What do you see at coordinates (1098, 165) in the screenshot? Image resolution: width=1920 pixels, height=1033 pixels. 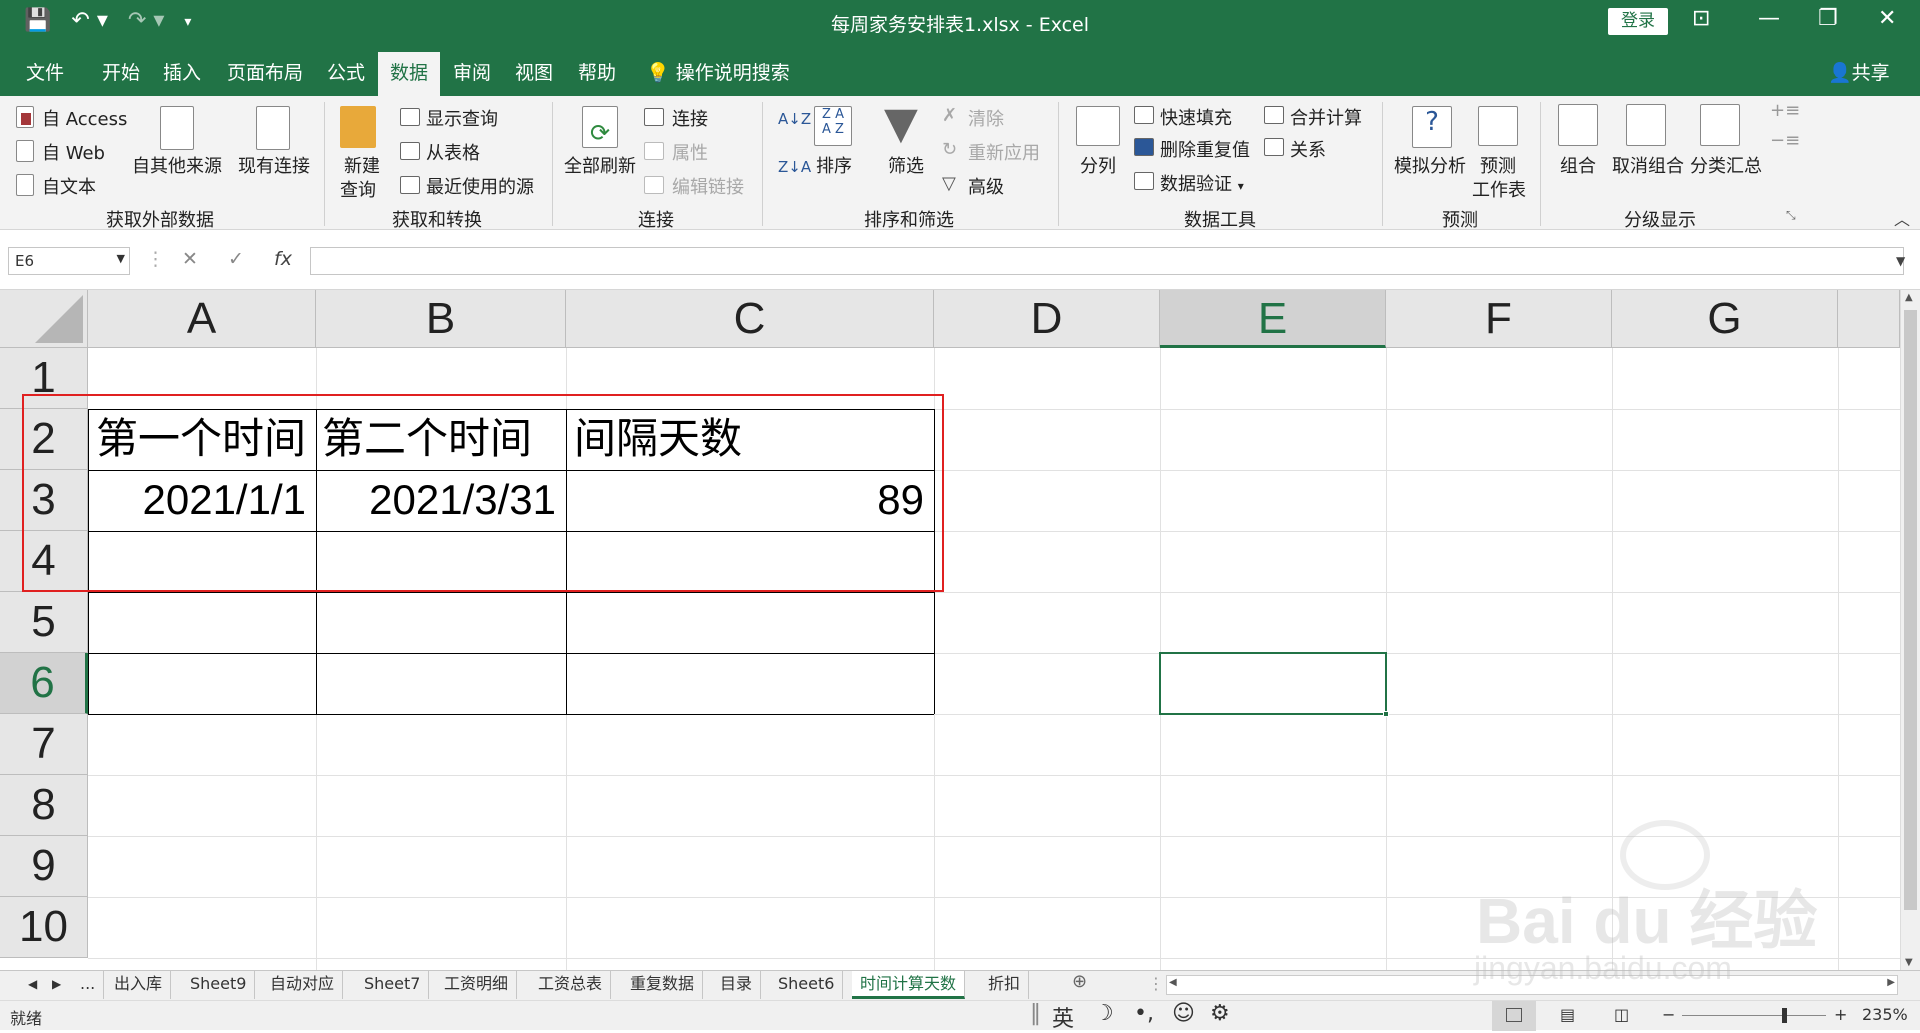 I see `text-to-columns-button: 分列` at bounding box center [1098, 165].